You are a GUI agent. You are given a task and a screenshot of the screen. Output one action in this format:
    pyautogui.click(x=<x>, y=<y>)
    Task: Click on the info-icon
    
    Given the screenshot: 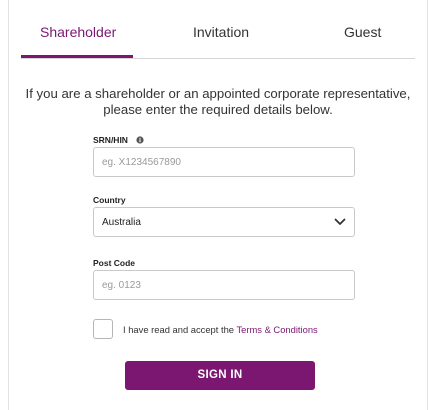 What is the action you would take?
    pyautogui.click(x=140, y=140)
    